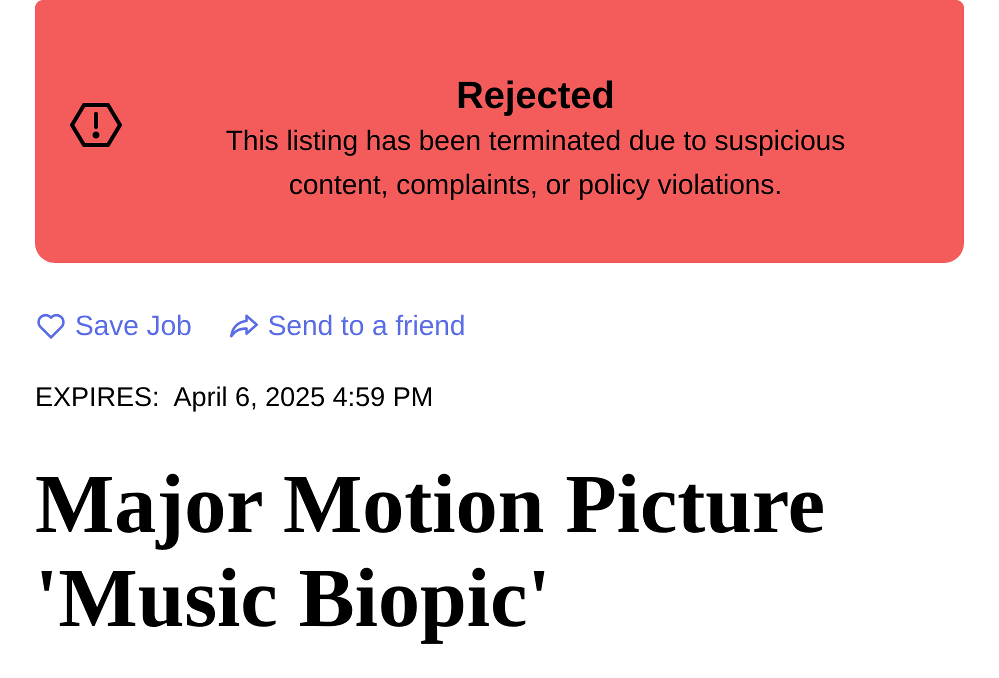  Describe the element at coordinates (535, 96) in the screenshot. I see `banner-title: Rejected` at that location.